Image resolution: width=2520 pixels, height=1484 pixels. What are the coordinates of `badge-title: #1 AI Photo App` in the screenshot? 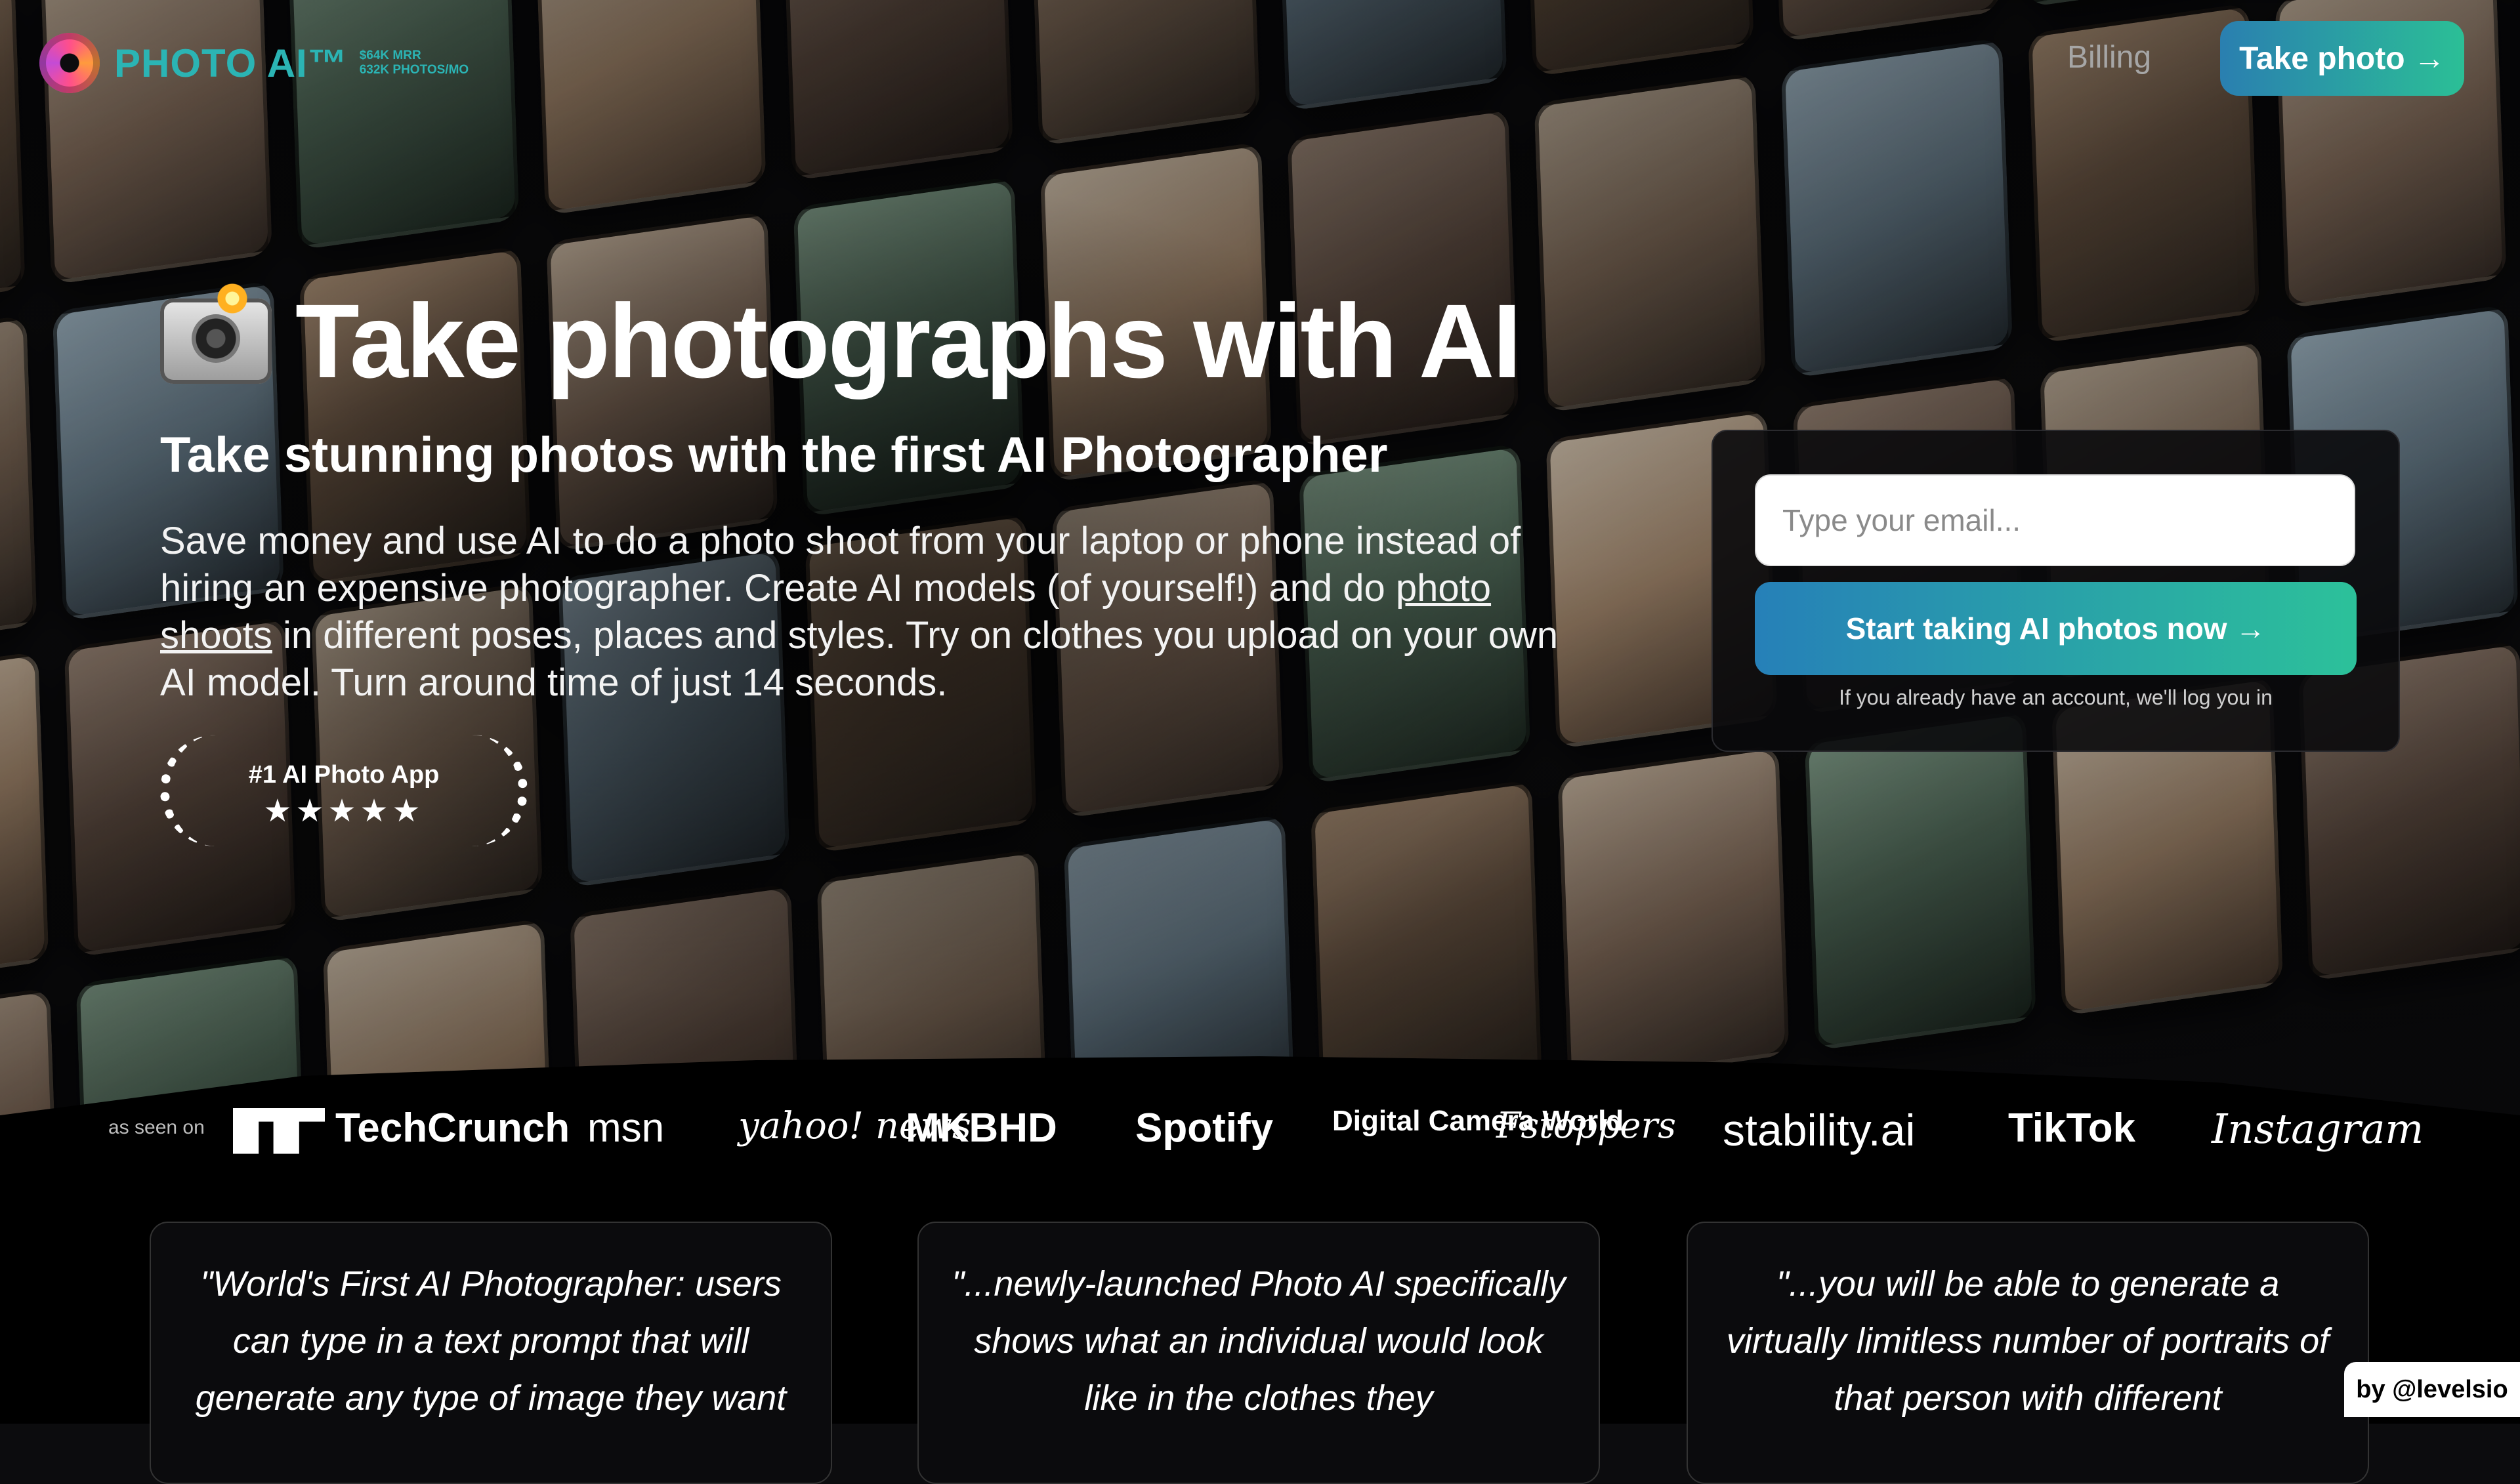 It's located at (344, 775).